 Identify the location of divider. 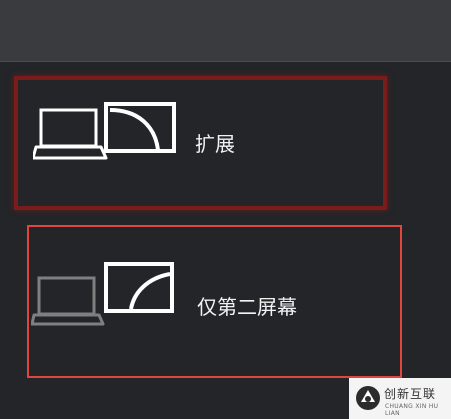
(225, 61).